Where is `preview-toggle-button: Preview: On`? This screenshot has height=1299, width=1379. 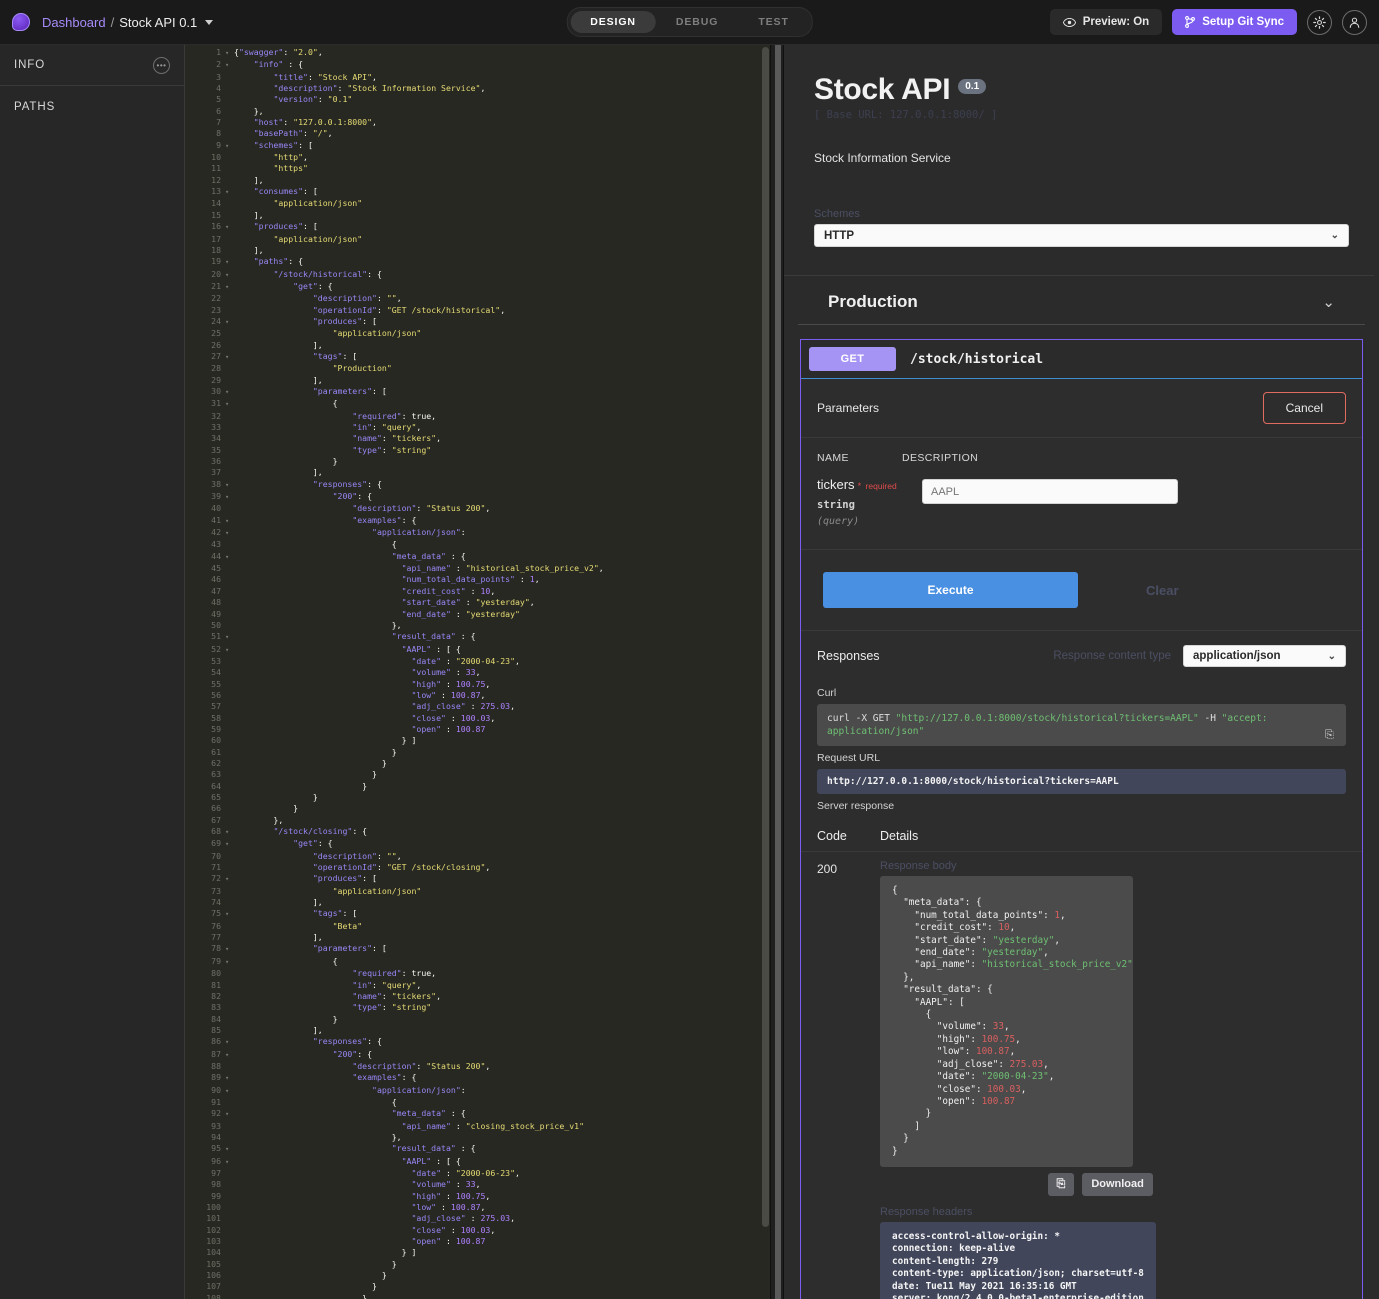 preview-toggle-button: Preview: On is located at coordinates (1106, 22).